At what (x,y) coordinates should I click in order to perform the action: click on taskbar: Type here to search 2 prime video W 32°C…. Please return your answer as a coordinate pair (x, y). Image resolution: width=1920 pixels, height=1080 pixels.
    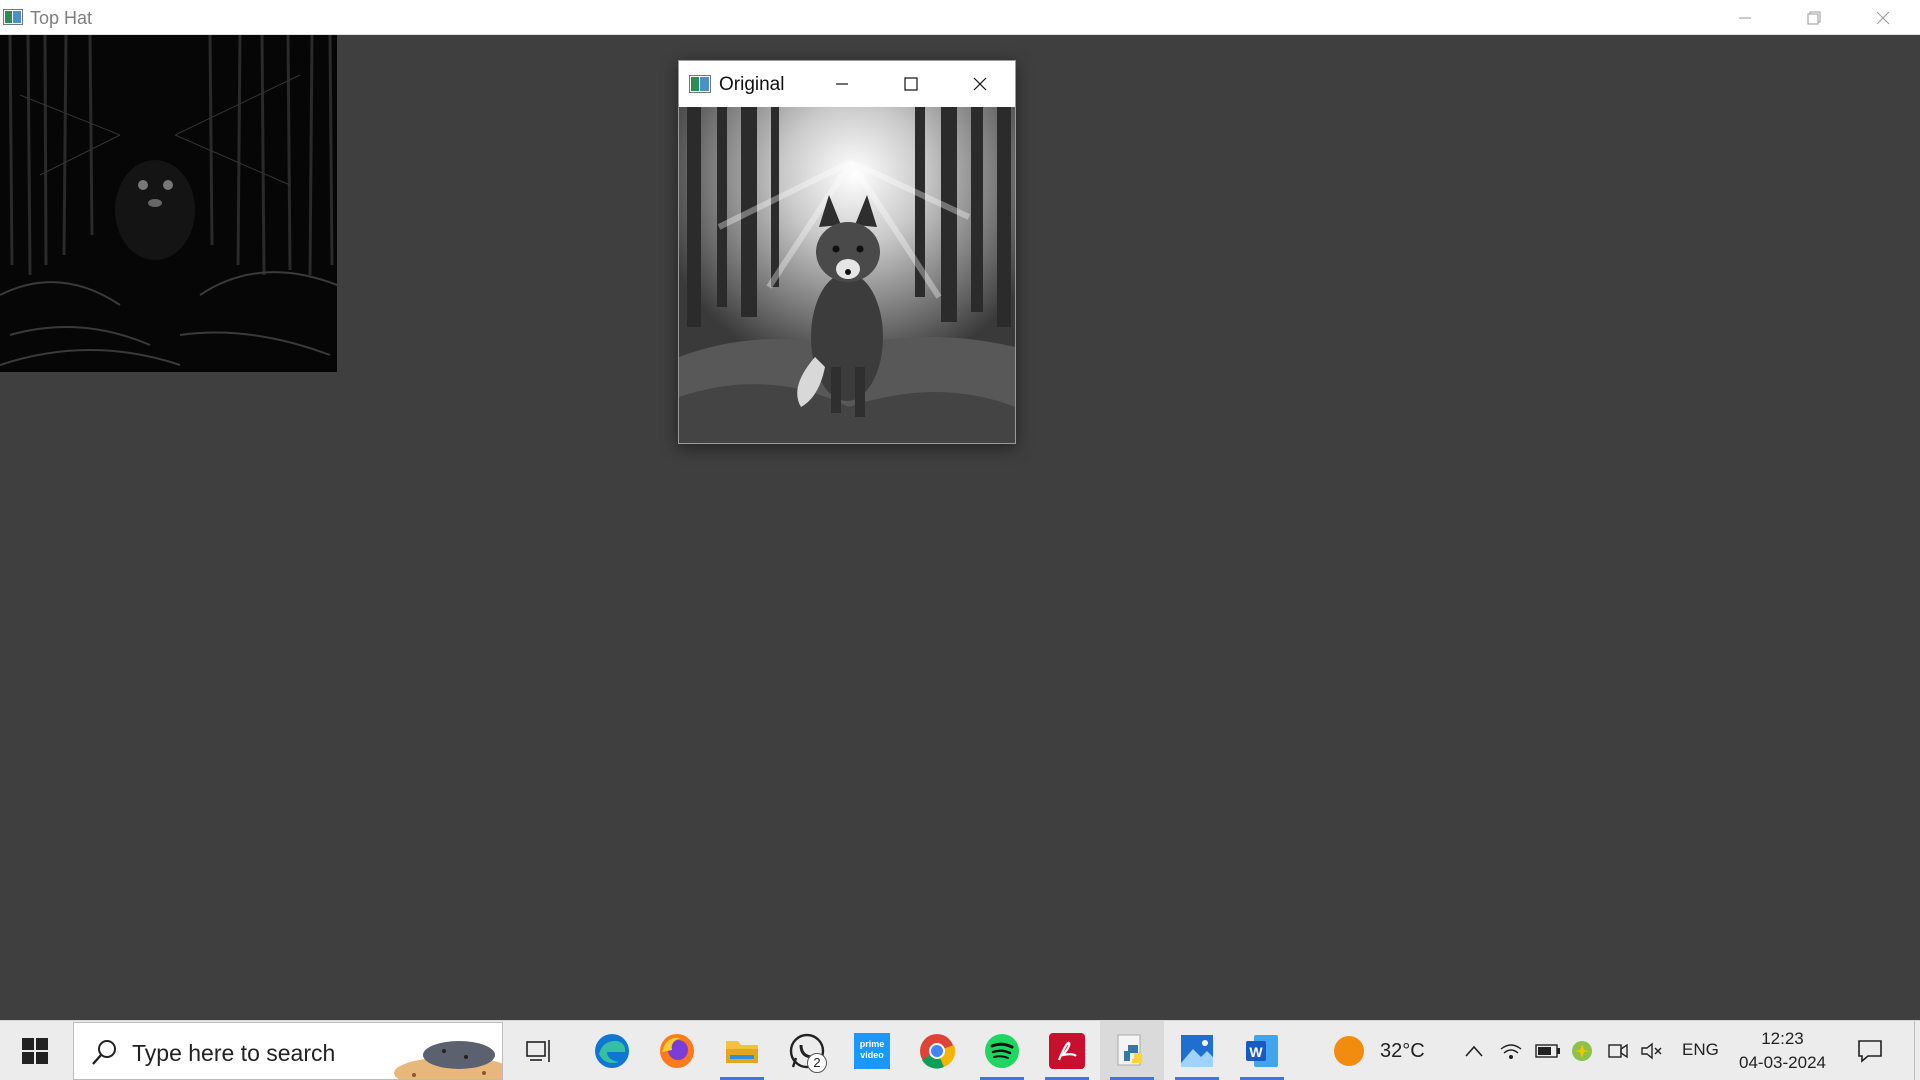
    Looking at the image, I should click on (960, 1050).